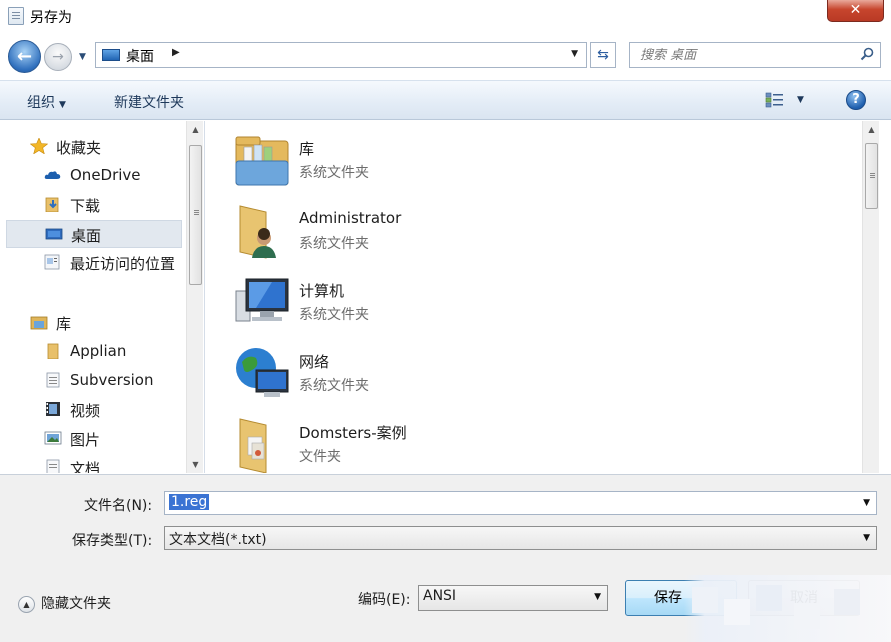  Describe the element at coordinates (53, 466) in the screenshot. I see `documents-icon` at that location.